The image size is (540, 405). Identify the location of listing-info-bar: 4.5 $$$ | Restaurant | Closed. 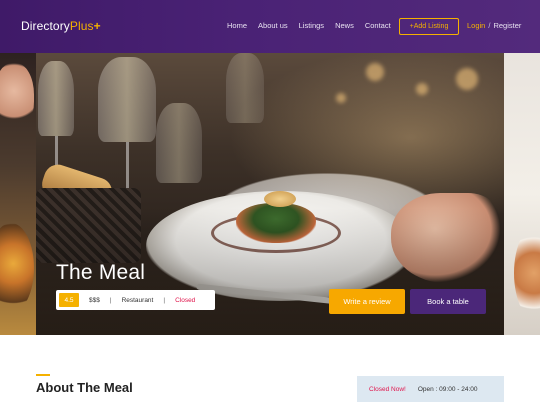
(135, 300).